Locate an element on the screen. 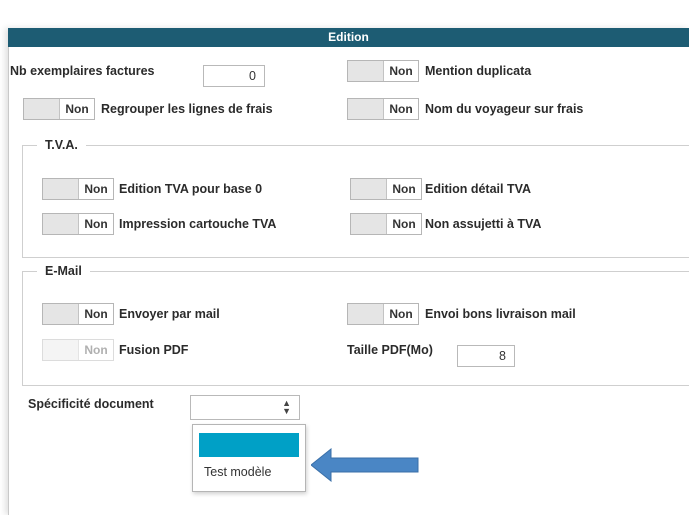 The height and width of the screenshot is (515, 689). edition-detail-tva-toggle: Non is located at coordinates (386, 189).